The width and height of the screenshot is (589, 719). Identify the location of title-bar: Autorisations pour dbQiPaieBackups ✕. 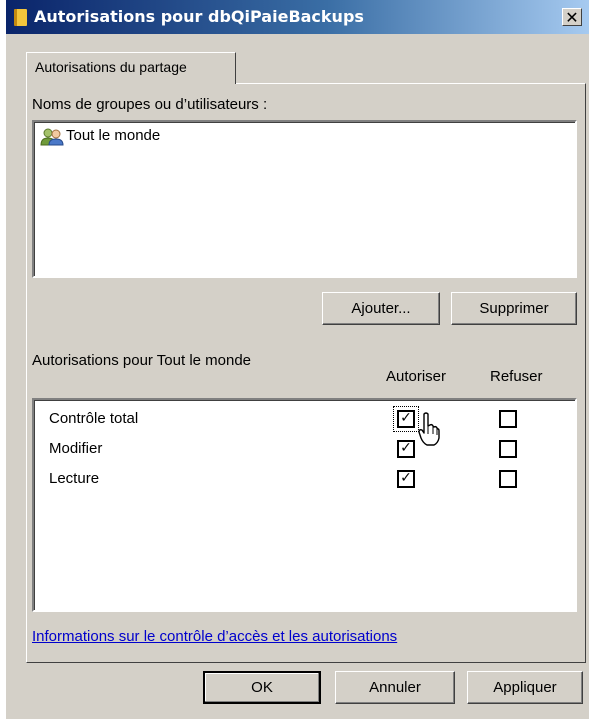
(297, 17).